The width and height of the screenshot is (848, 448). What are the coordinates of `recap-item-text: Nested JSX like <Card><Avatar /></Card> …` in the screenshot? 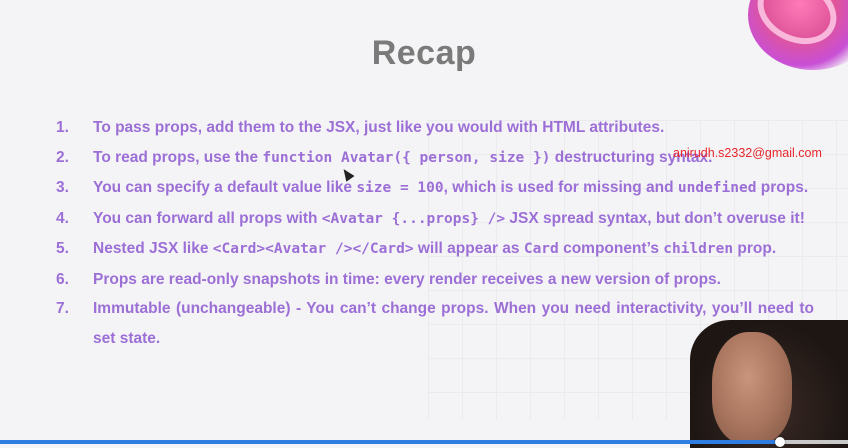 It's located at (453, 249).